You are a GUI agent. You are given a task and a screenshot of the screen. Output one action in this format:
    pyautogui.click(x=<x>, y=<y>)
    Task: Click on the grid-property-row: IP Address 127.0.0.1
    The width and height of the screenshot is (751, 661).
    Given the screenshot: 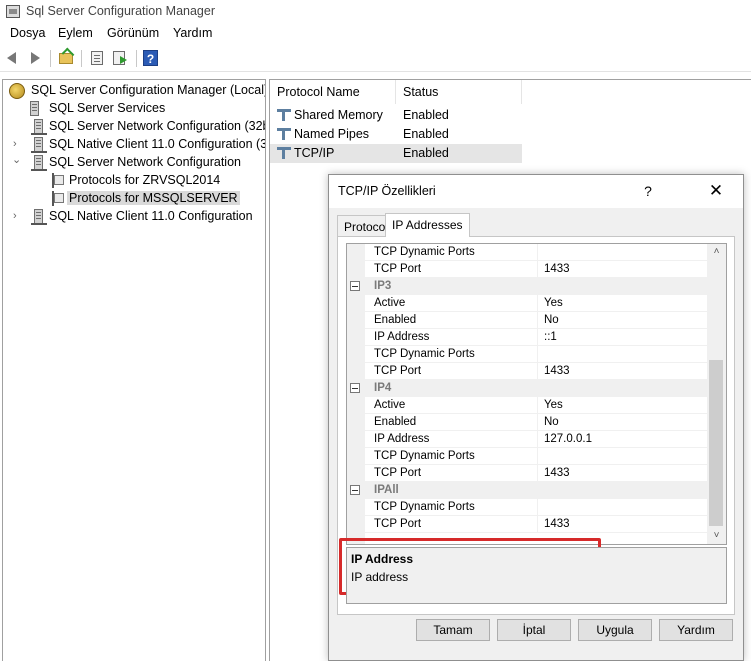 What is the action you would take?
    pyautogui.click(x=527, y=439)
    